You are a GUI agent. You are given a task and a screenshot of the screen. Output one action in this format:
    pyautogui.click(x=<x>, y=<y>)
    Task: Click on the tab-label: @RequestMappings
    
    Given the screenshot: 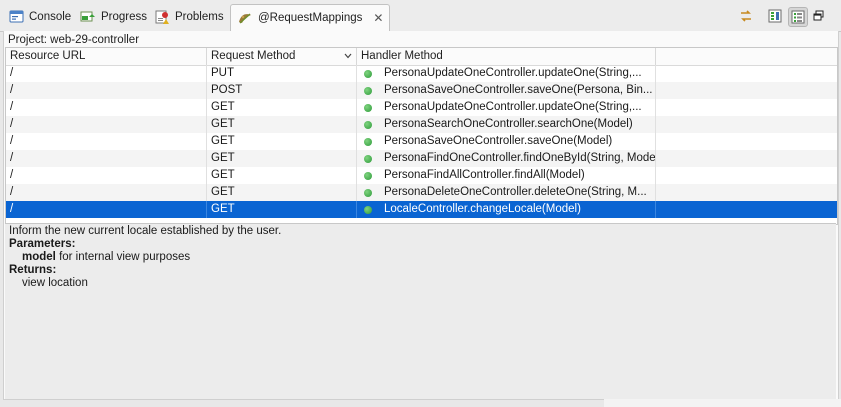 What is the action you would take?
    pyautogui.click(x=310, y=18)
    